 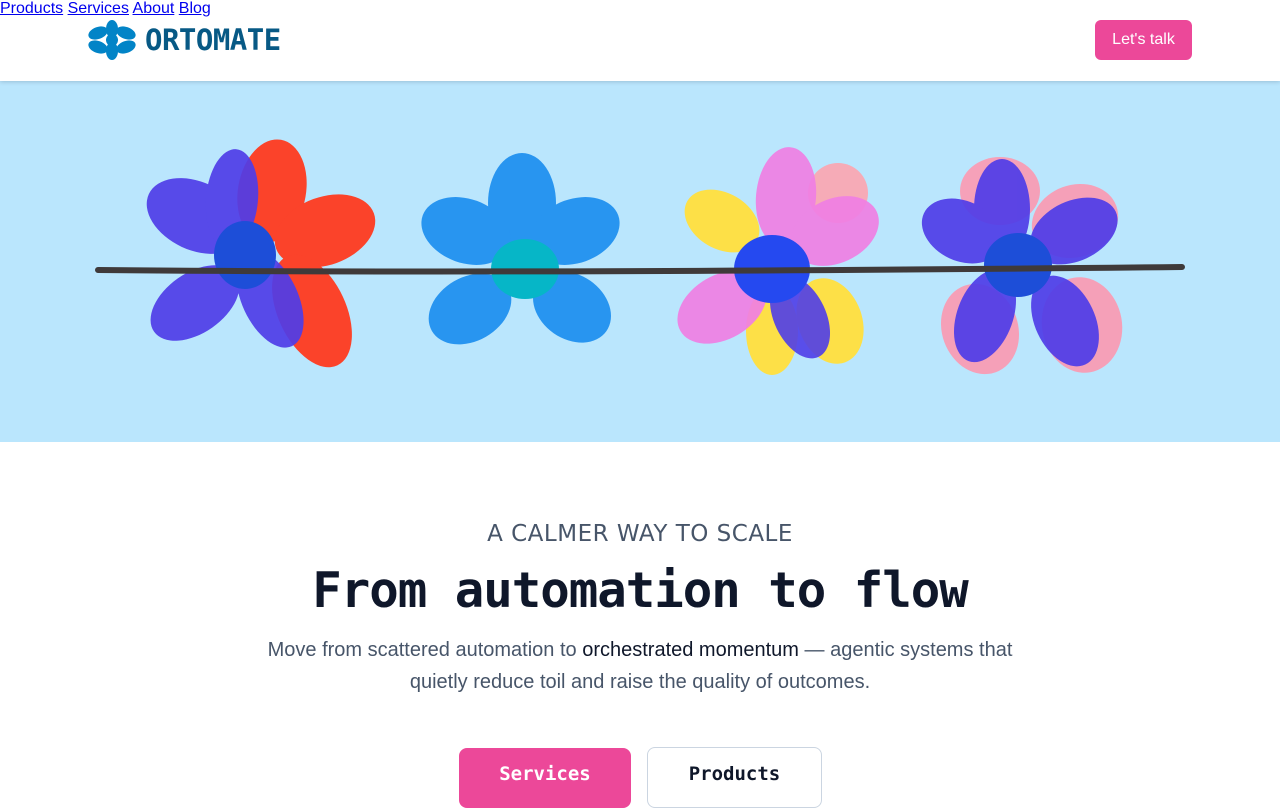 I want to click on subtext-emphasis: orchestrated momentum, so click(x=690, y=650).